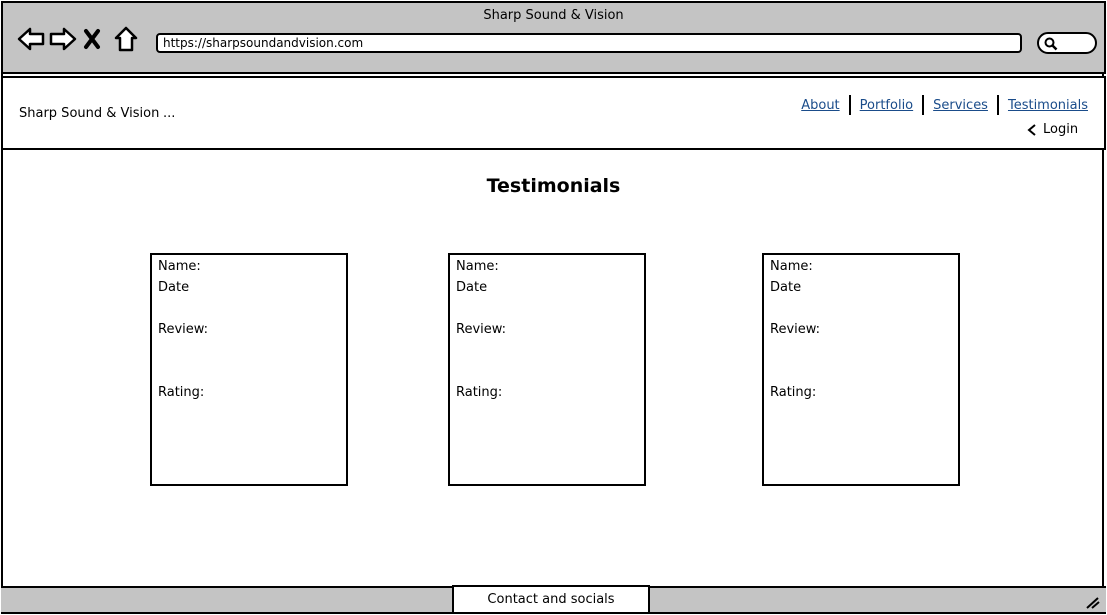 The height and width of the screenshot is (615, 1107). What do you see at coordinates (94, 39) in the screenshot?
I see `close-icon` at bounding box center [94, 39].